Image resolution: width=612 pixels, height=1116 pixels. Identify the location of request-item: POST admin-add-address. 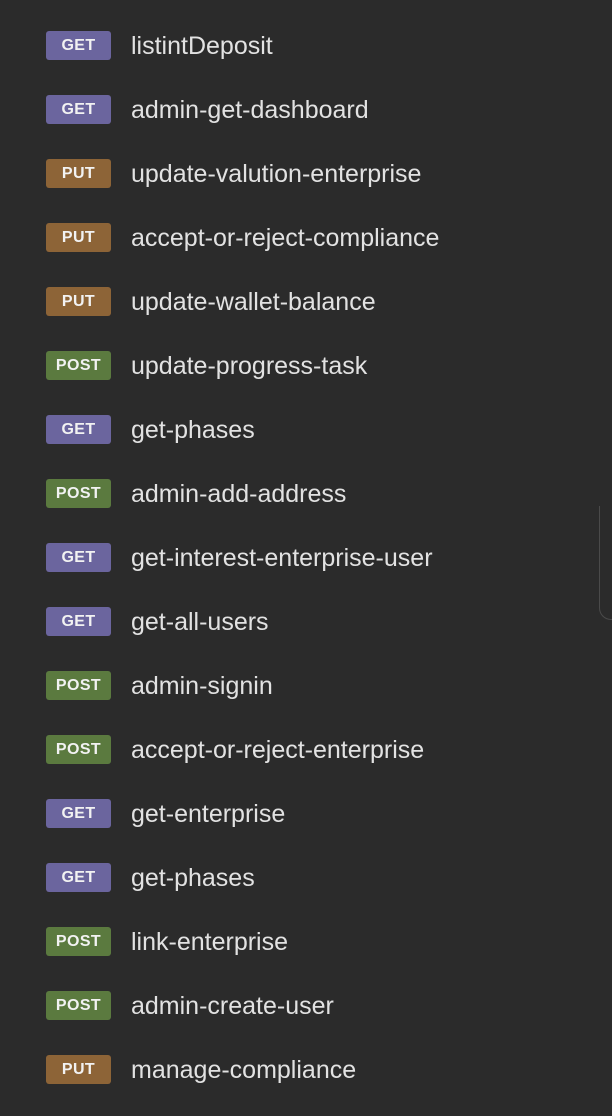
(306, 494).